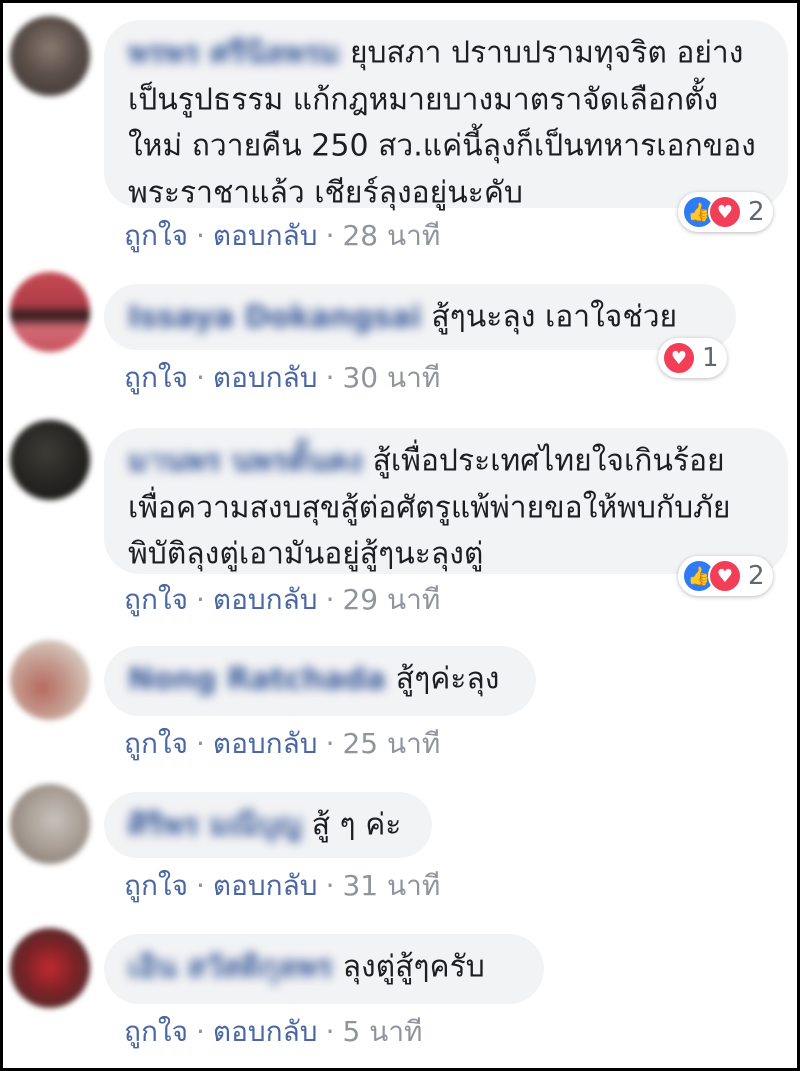 Image resolution: width=800 pixels, height=1071 pixels. I want to click on comment-actions: ถูกใจ · ตอบกลับ · 5 นาที, so click(273, 1032).